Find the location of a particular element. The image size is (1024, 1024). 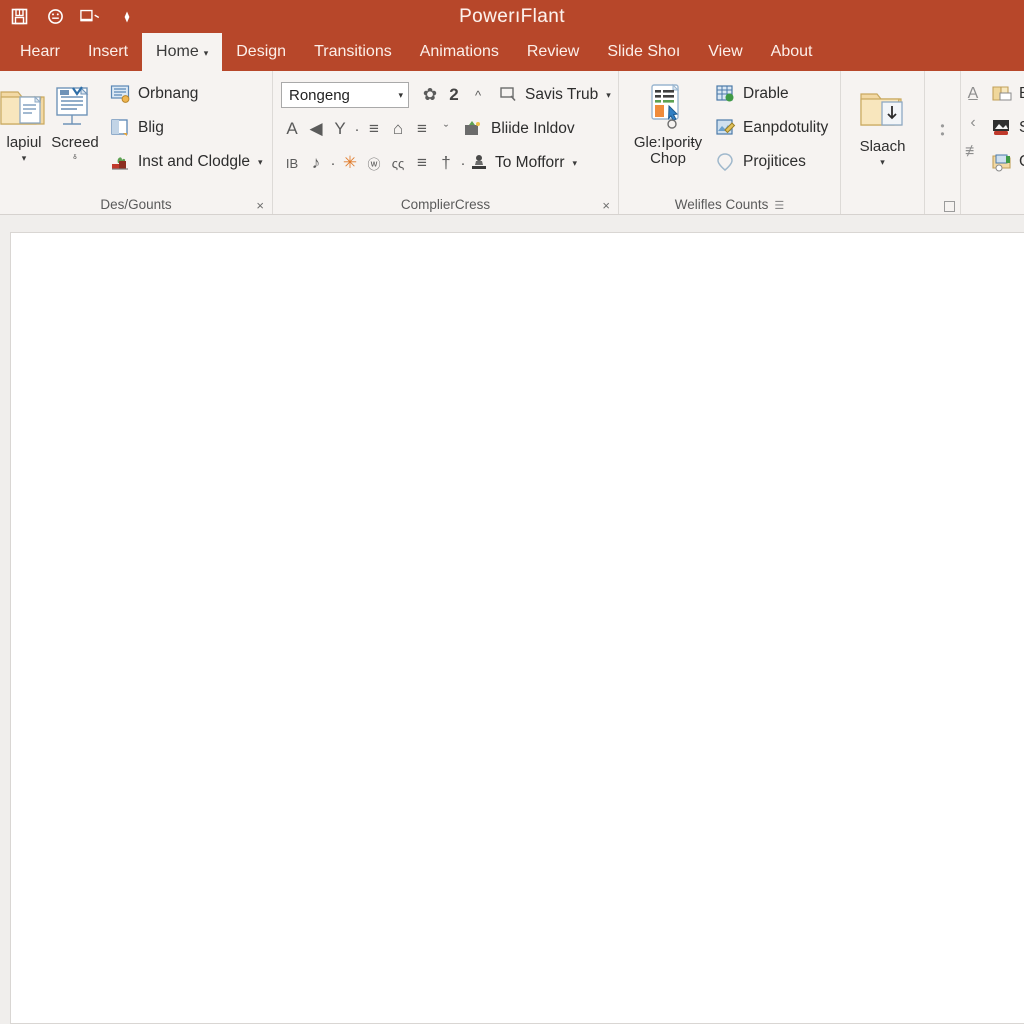

chevron-down-icon: ˇ is located at coordinates (446, 129).